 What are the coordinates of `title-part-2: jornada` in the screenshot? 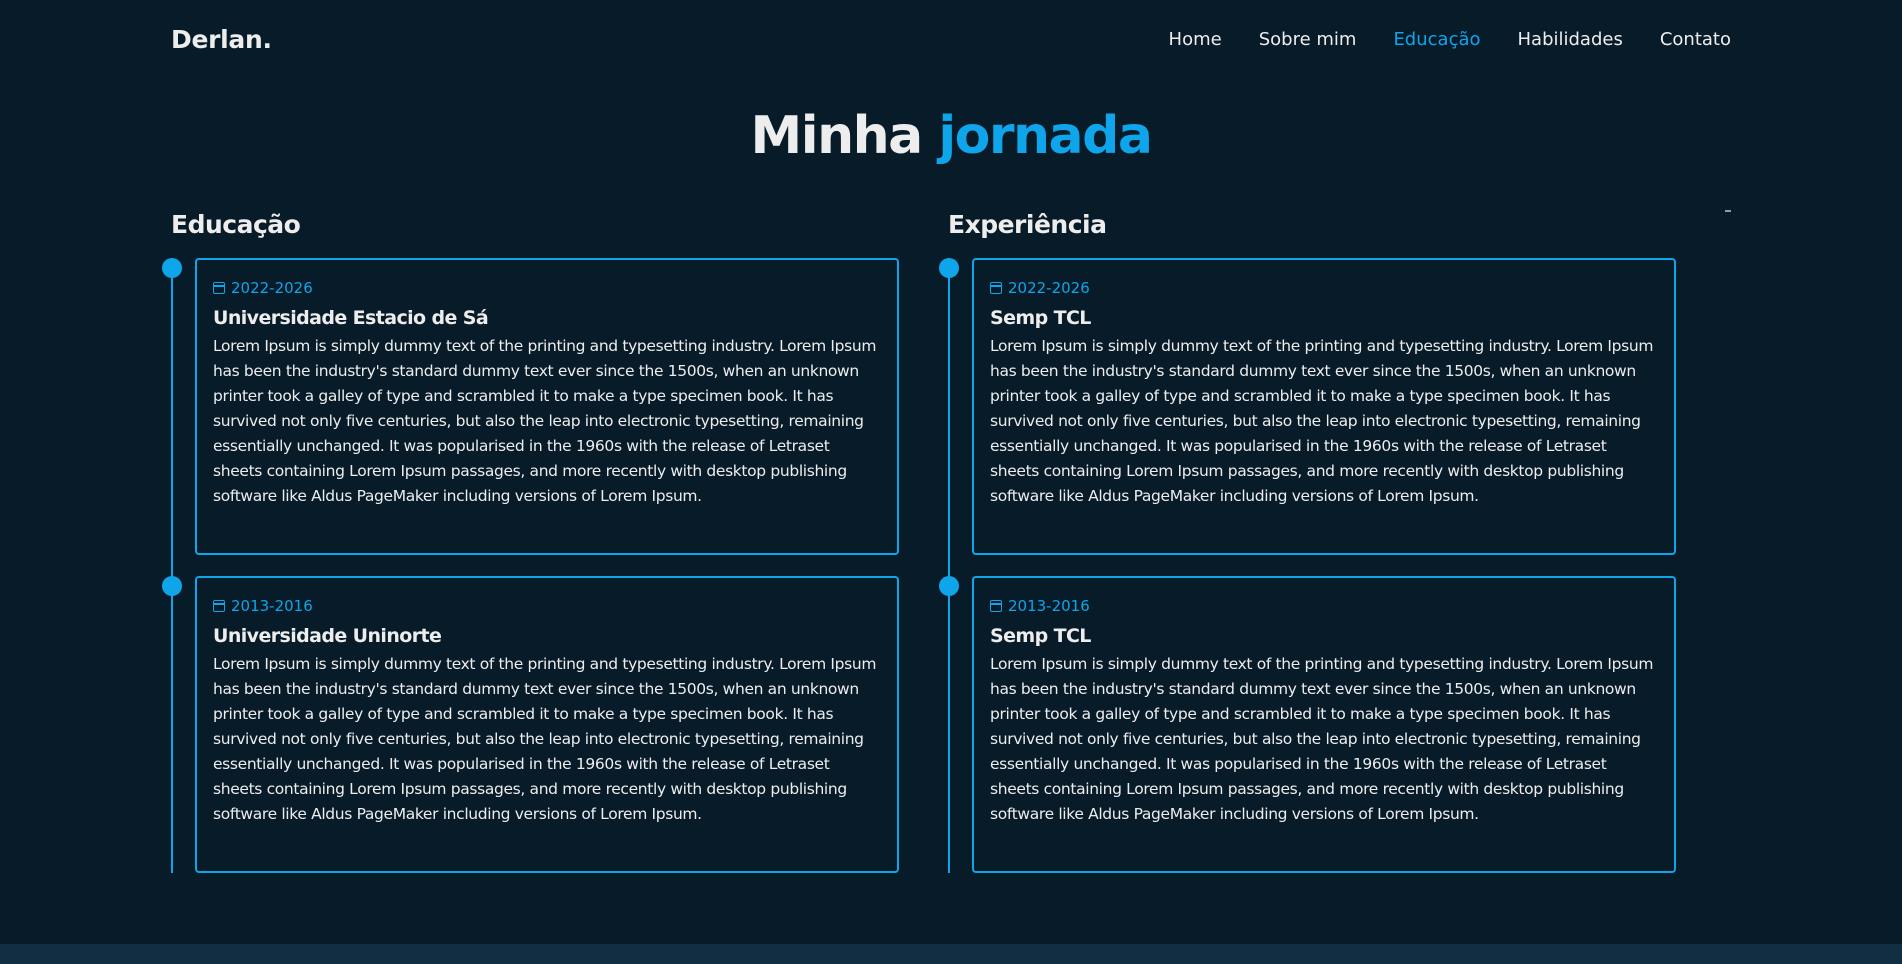 It's located at (1045, 136).